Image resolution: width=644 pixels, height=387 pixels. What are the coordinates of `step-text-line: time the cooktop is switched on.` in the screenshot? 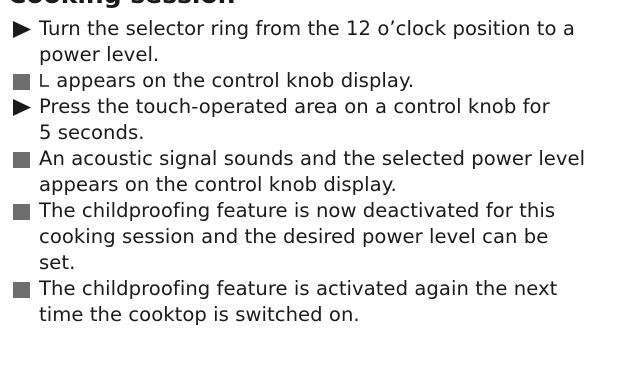 It's located at (199, 314).